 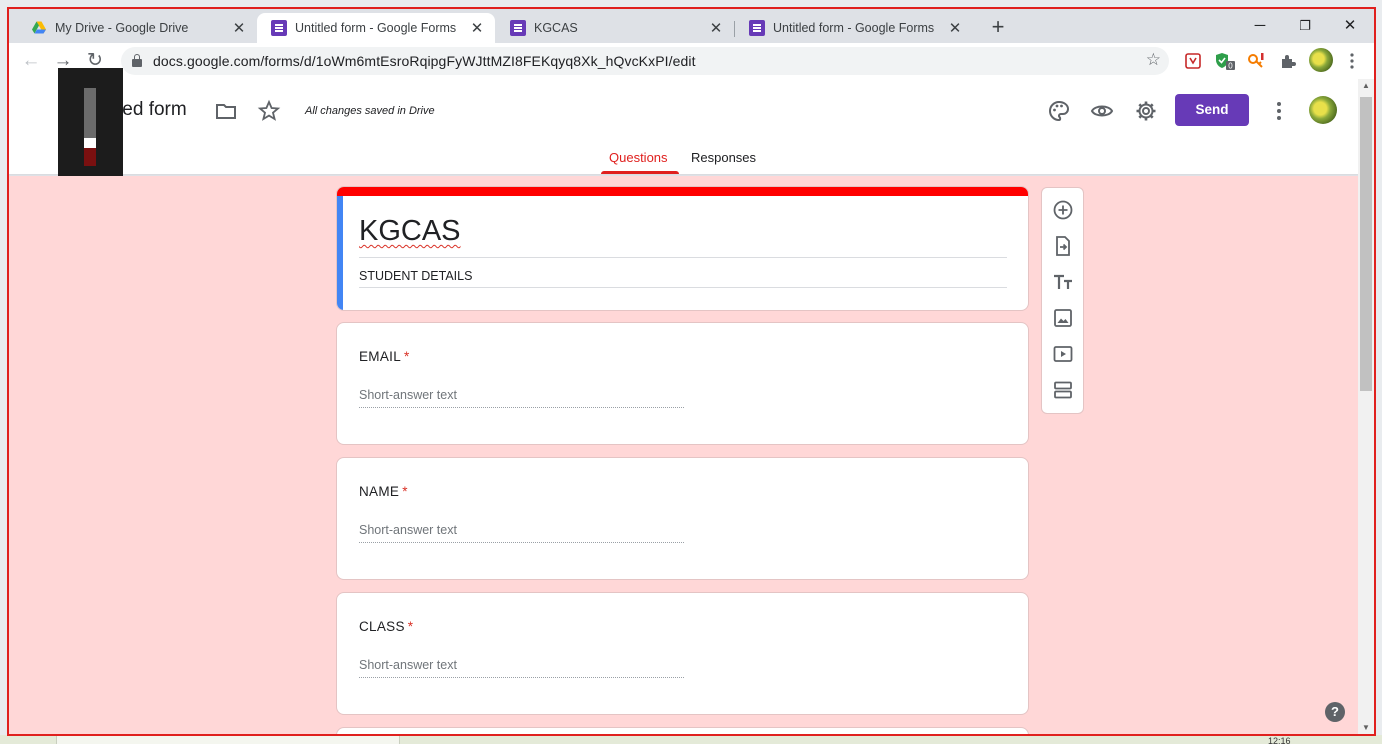 I want to click on add-question-icon, so click(x=1063, y=210).